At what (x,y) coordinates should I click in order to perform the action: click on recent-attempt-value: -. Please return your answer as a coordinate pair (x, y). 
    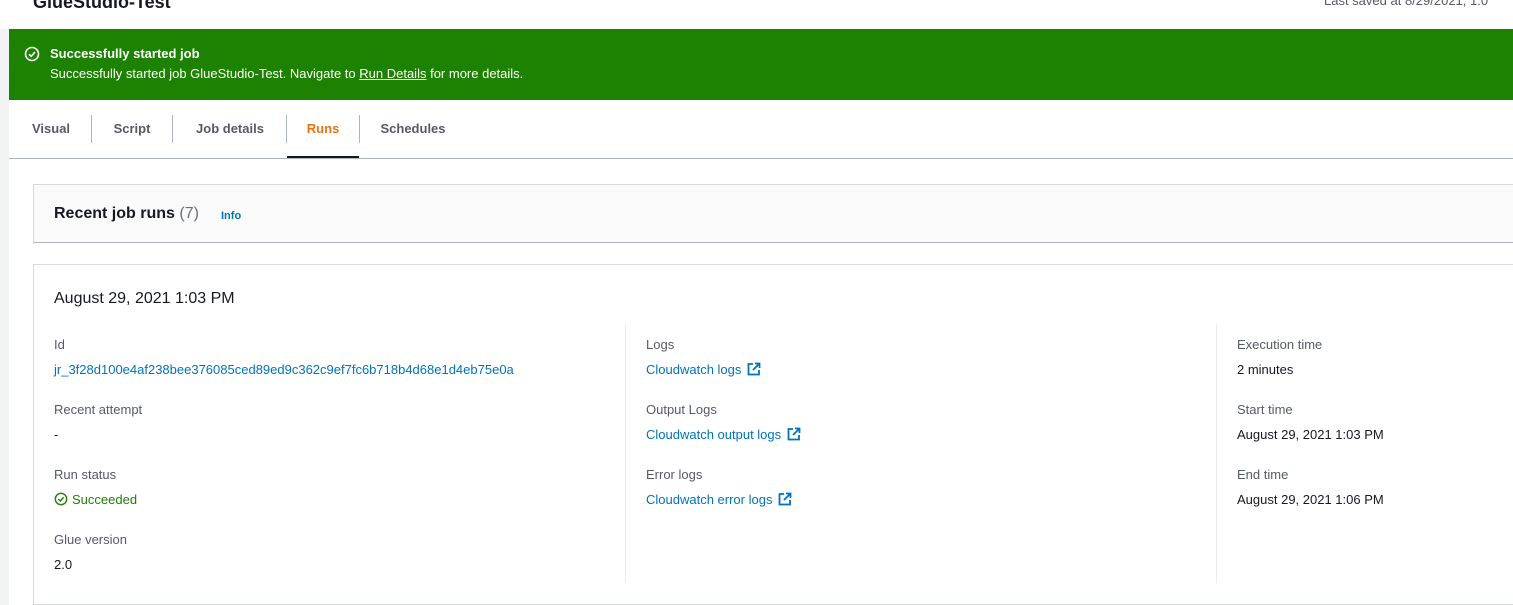
    Looking at the image, I should click on (56, 434).